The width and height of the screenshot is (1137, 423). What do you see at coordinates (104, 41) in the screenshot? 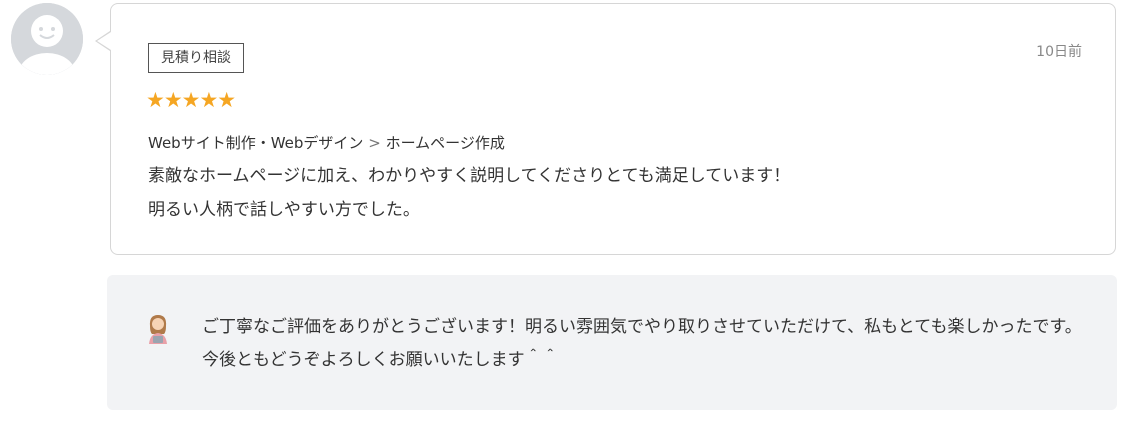
I see `speech-pointer-inner` at bounding box center [104, 41].